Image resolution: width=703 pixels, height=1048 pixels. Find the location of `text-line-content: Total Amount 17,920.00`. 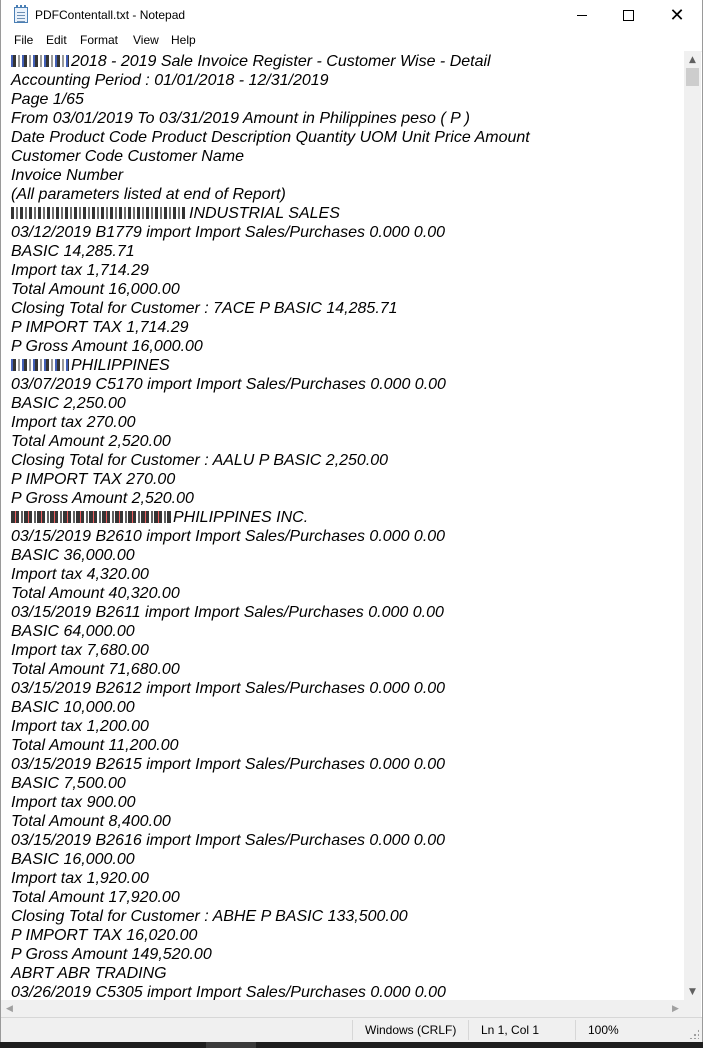

text-line-content: Total Amount 17,920.00 is located at coordinates (95, 897).